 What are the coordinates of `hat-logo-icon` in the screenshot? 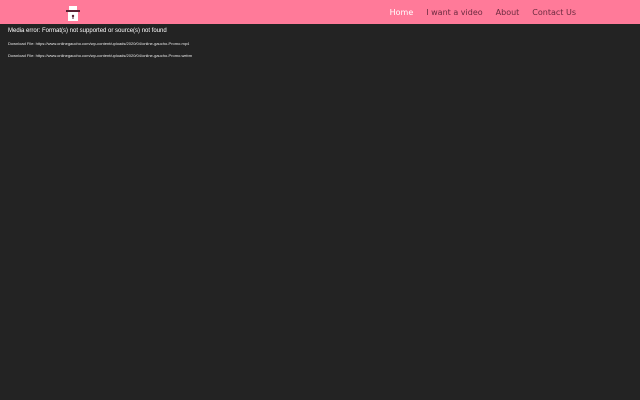 It's located at (73, 13).